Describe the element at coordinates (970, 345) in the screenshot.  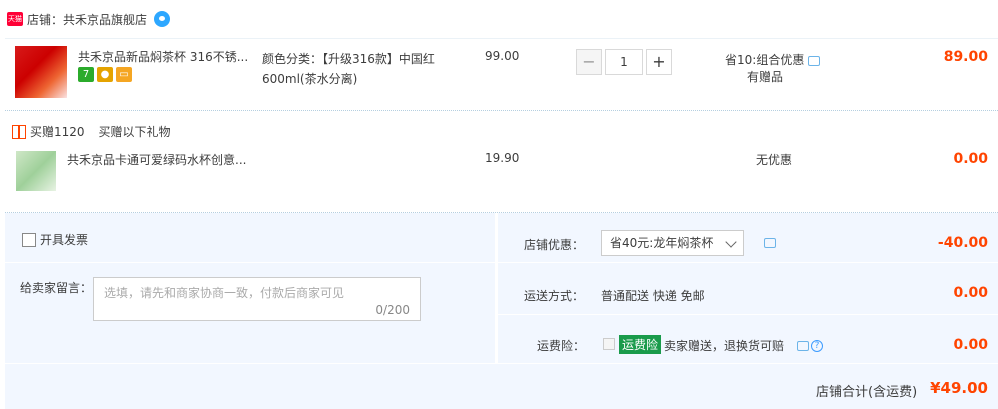
I see `insurance-value: 0.00` at that location.